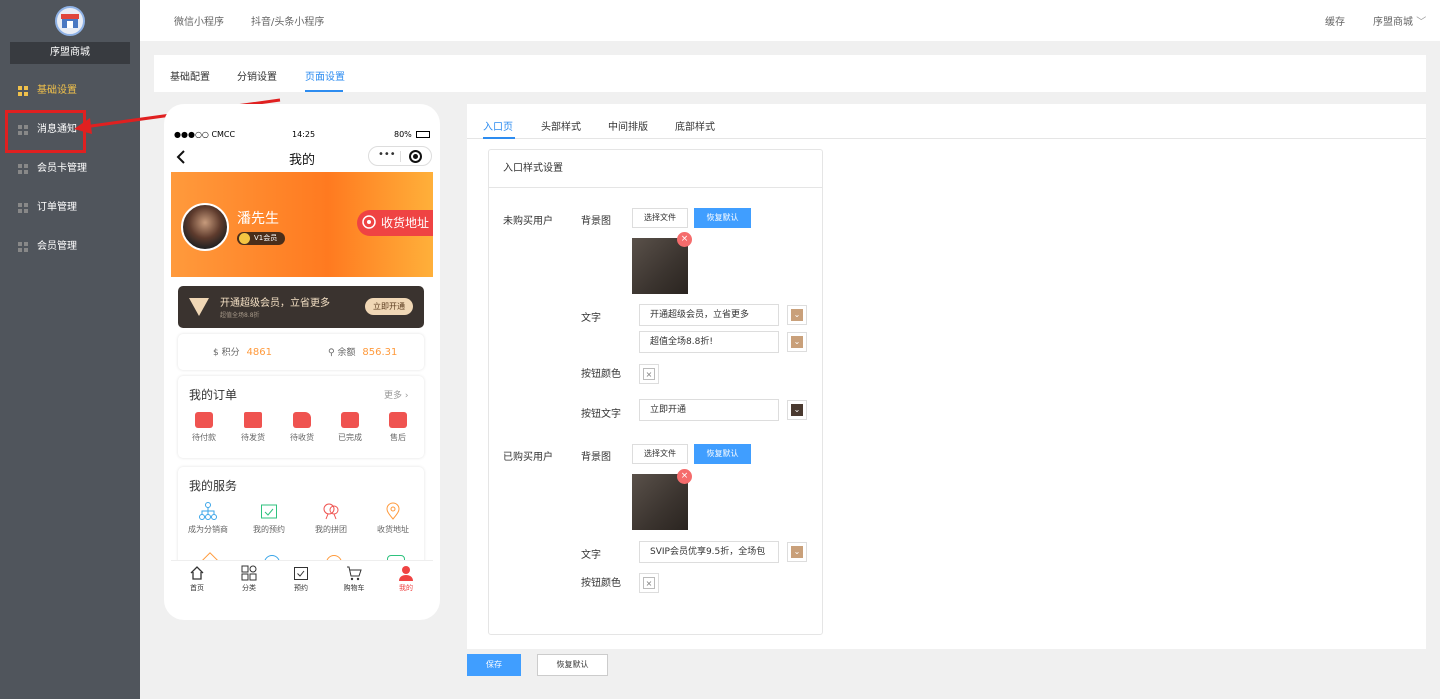 The width and height of the screenshot is (1440, 699). What do you see at coordinates (301, 307) in the screenshot?
I see `vip-promo-bar: 开通超级会员，立省更多 超值全场8.8折 立即开通` at bounding box center [301, 307].